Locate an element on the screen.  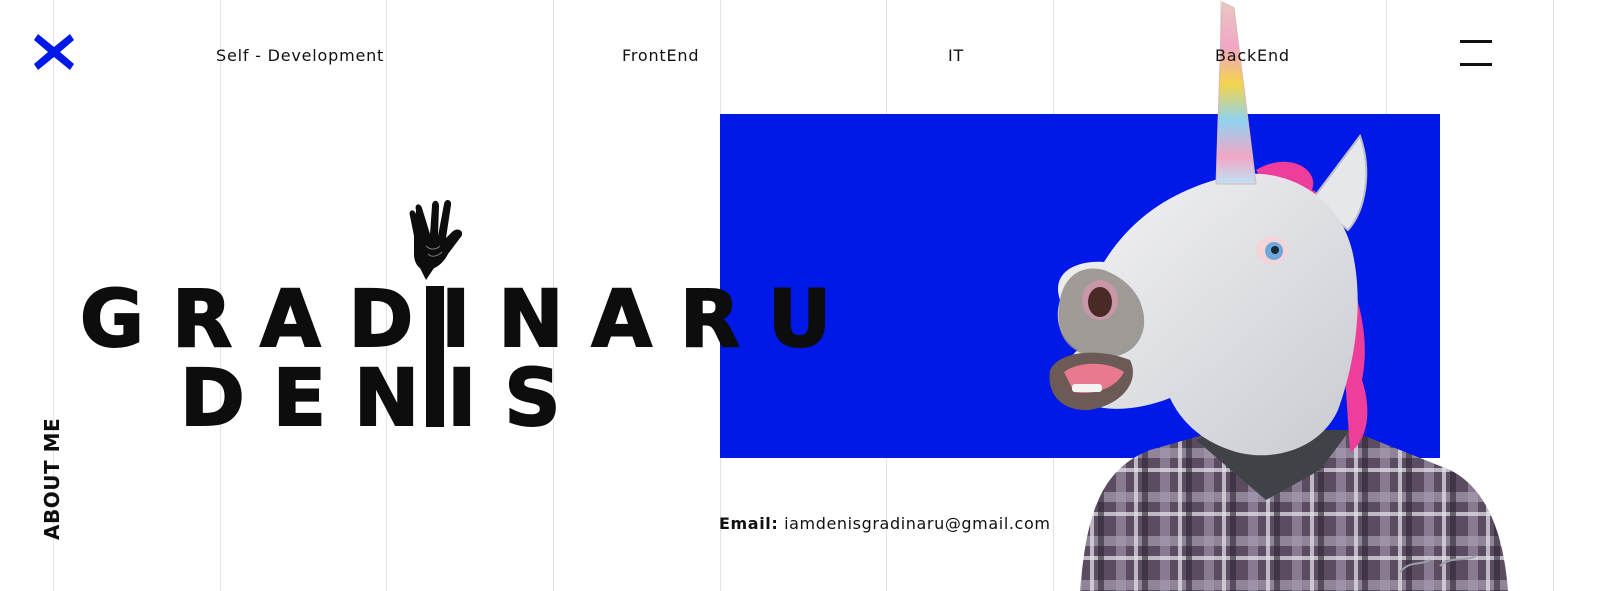
contact-email: Email: iamdenisgradinaru@gmail.com is located at coordinates (885, 523).